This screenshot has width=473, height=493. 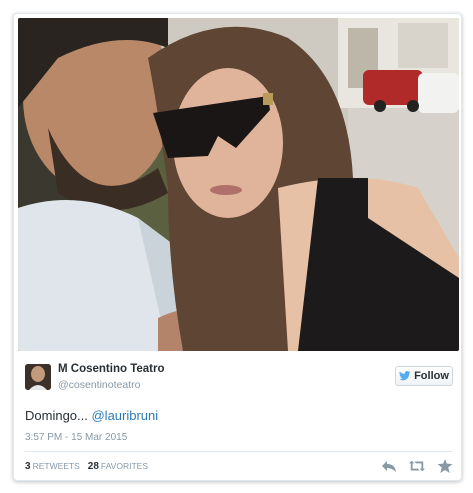 I want to click on tweet-text: Domingo... @lauribruni, so click(x=91, y=415).